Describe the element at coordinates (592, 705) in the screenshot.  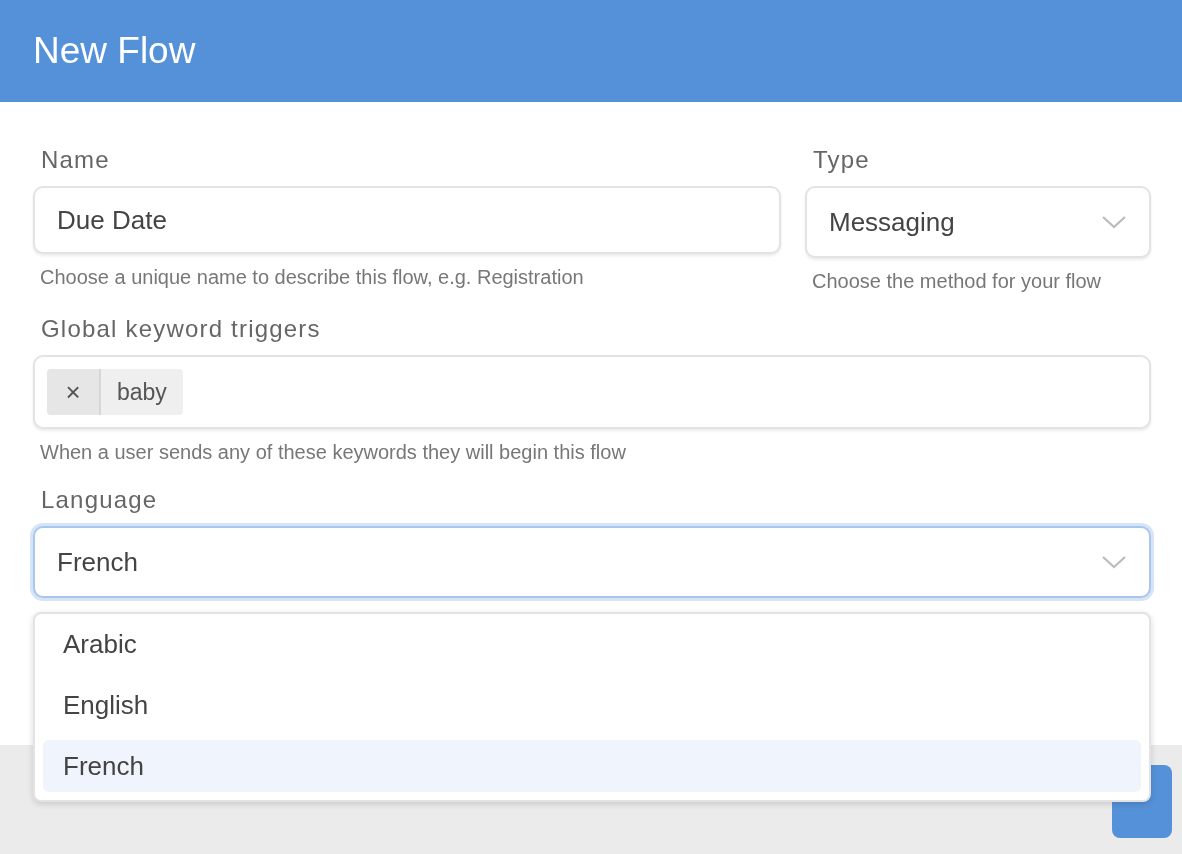
I see `dropdown-option: English` at that location.